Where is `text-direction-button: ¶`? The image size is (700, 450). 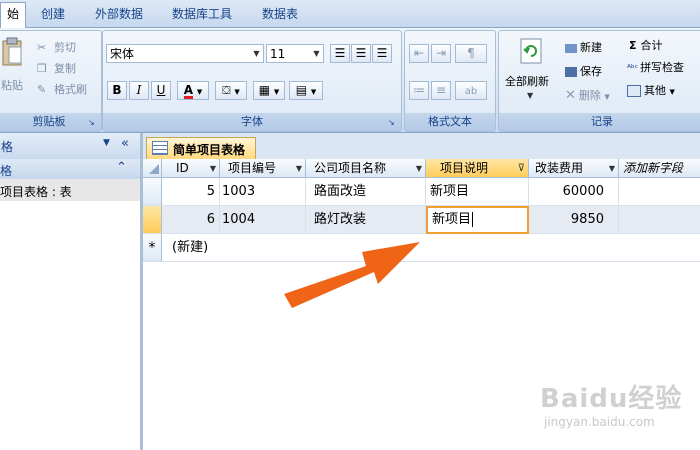
text-direction-button: ¶ is located at coordinates (471, 53).